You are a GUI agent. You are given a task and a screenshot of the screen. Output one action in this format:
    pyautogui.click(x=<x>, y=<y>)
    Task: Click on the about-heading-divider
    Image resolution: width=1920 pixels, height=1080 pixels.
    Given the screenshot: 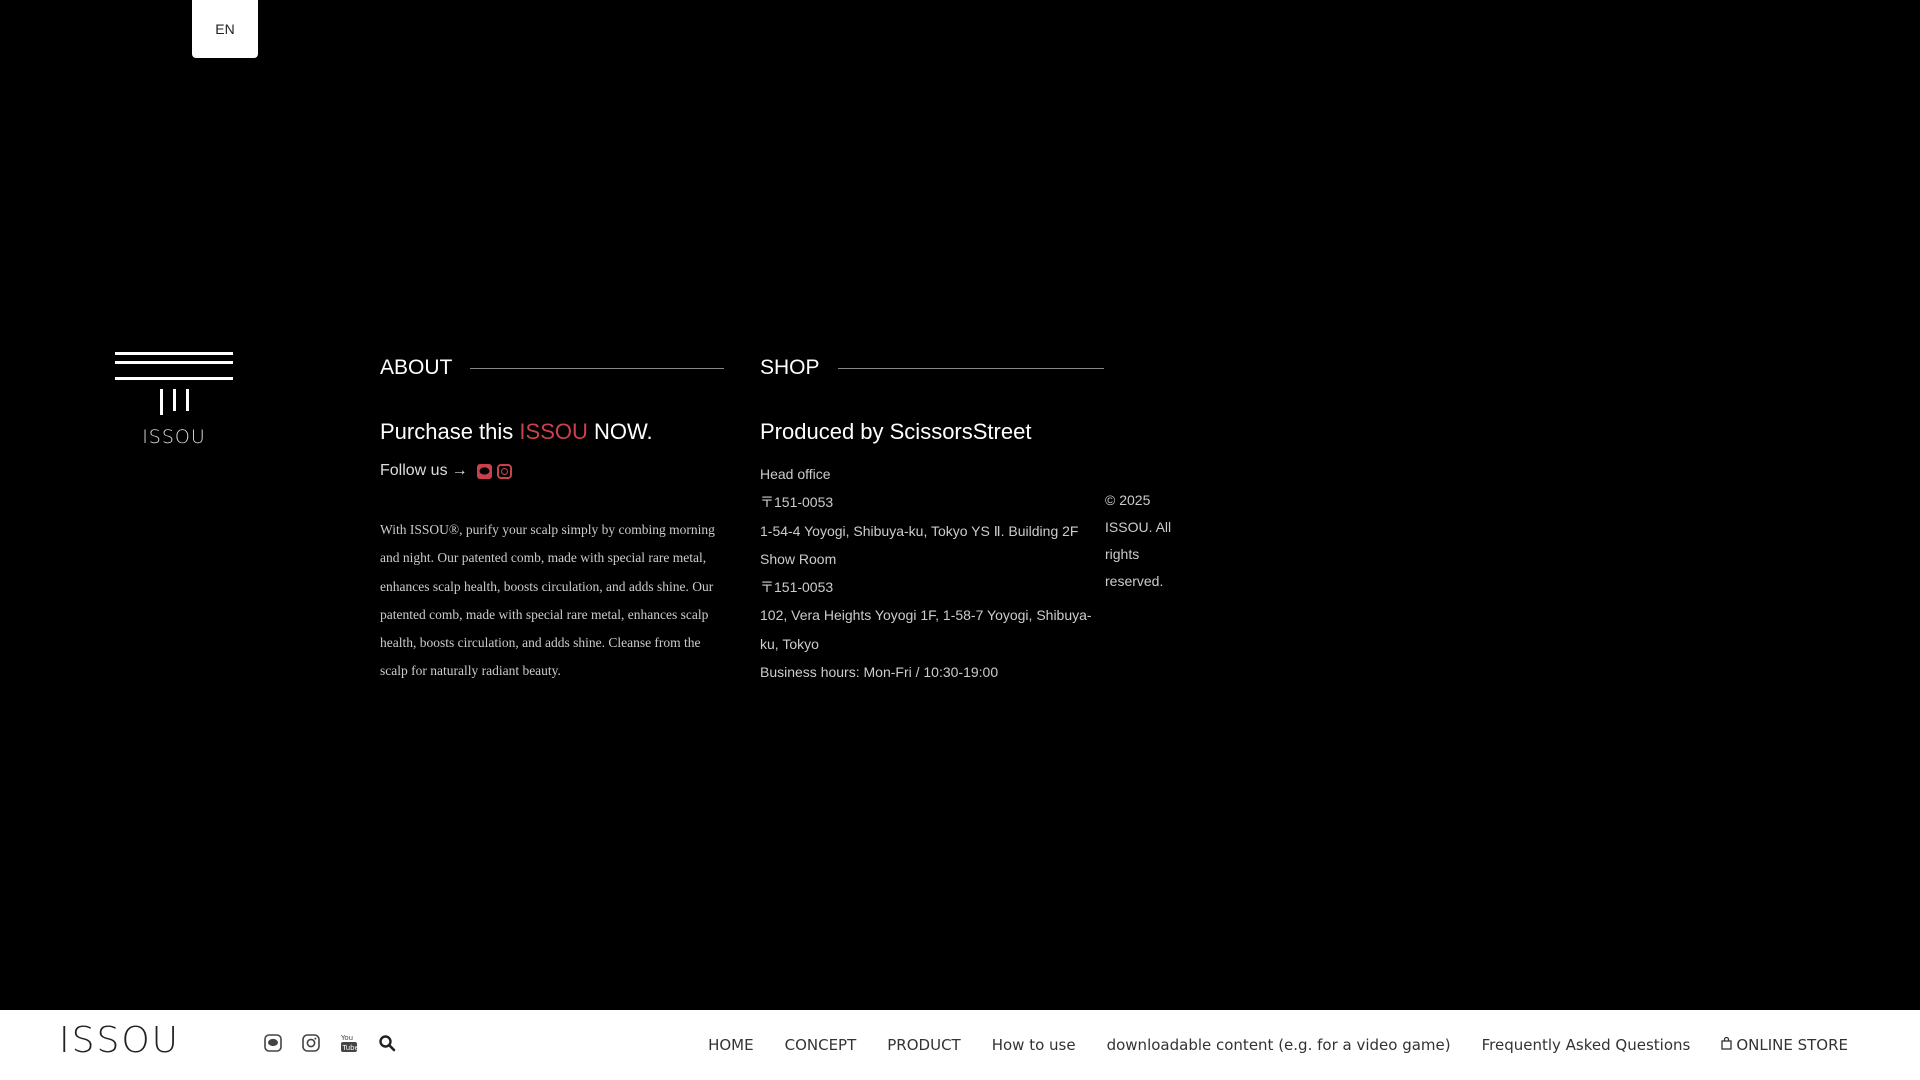 What is the action you would take?
    pyautogui.click(x=597, y=368)
    